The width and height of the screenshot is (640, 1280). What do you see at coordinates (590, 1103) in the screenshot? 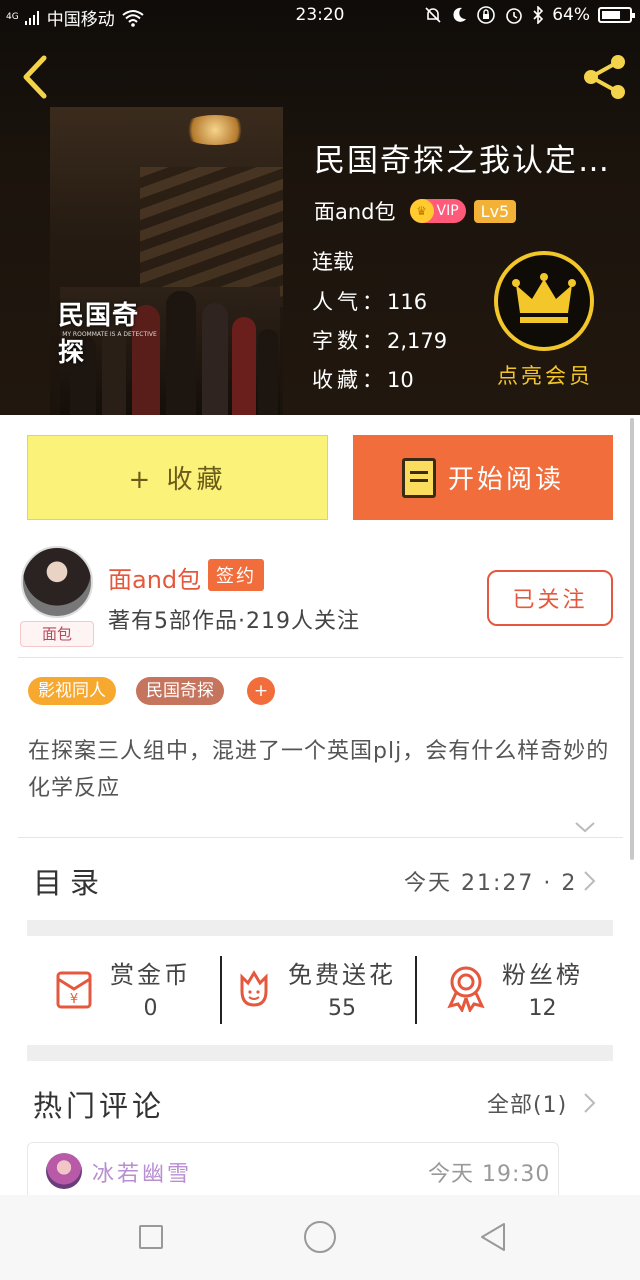
I see `comments-chevron-right-icon` at bounding box center [590, 1103].